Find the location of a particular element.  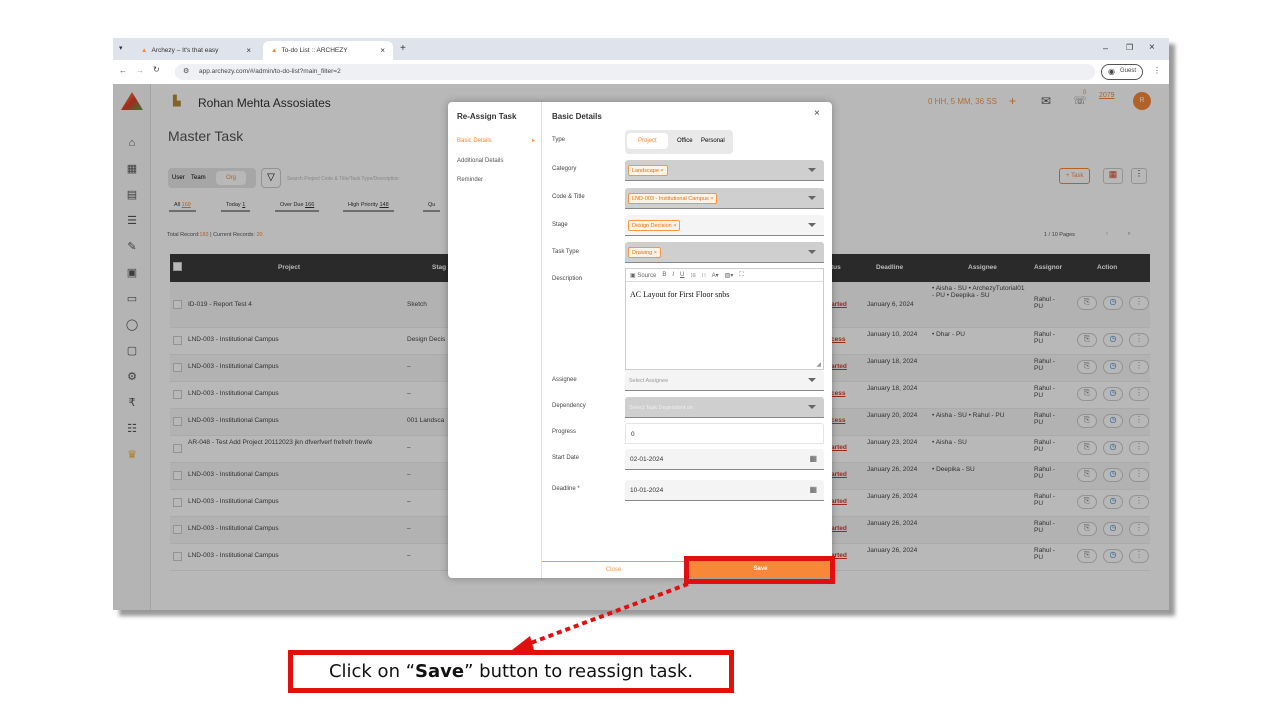

guest-label: Guest is located at coordinates (1128, 71).